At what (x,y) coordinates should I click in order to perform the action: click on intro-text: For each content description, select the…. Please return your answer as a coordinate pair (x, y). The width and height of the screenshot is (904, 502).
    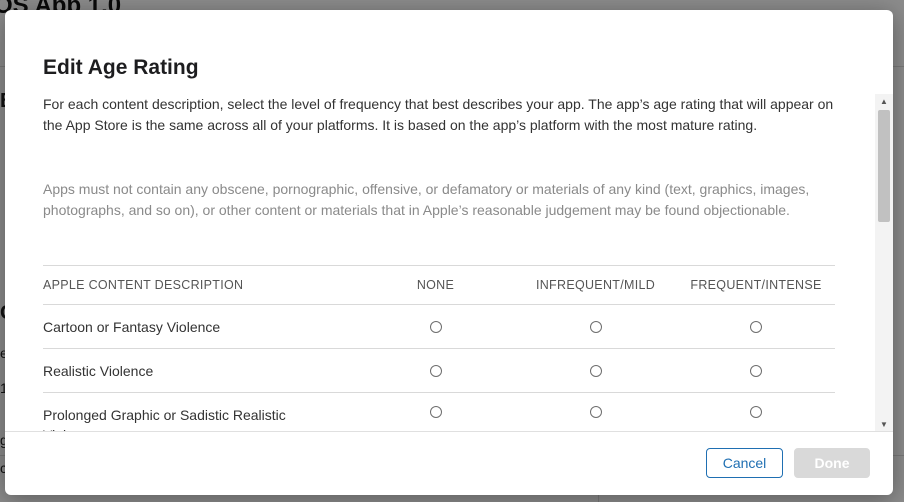
    Looking at the image, I should click on (438, 114).